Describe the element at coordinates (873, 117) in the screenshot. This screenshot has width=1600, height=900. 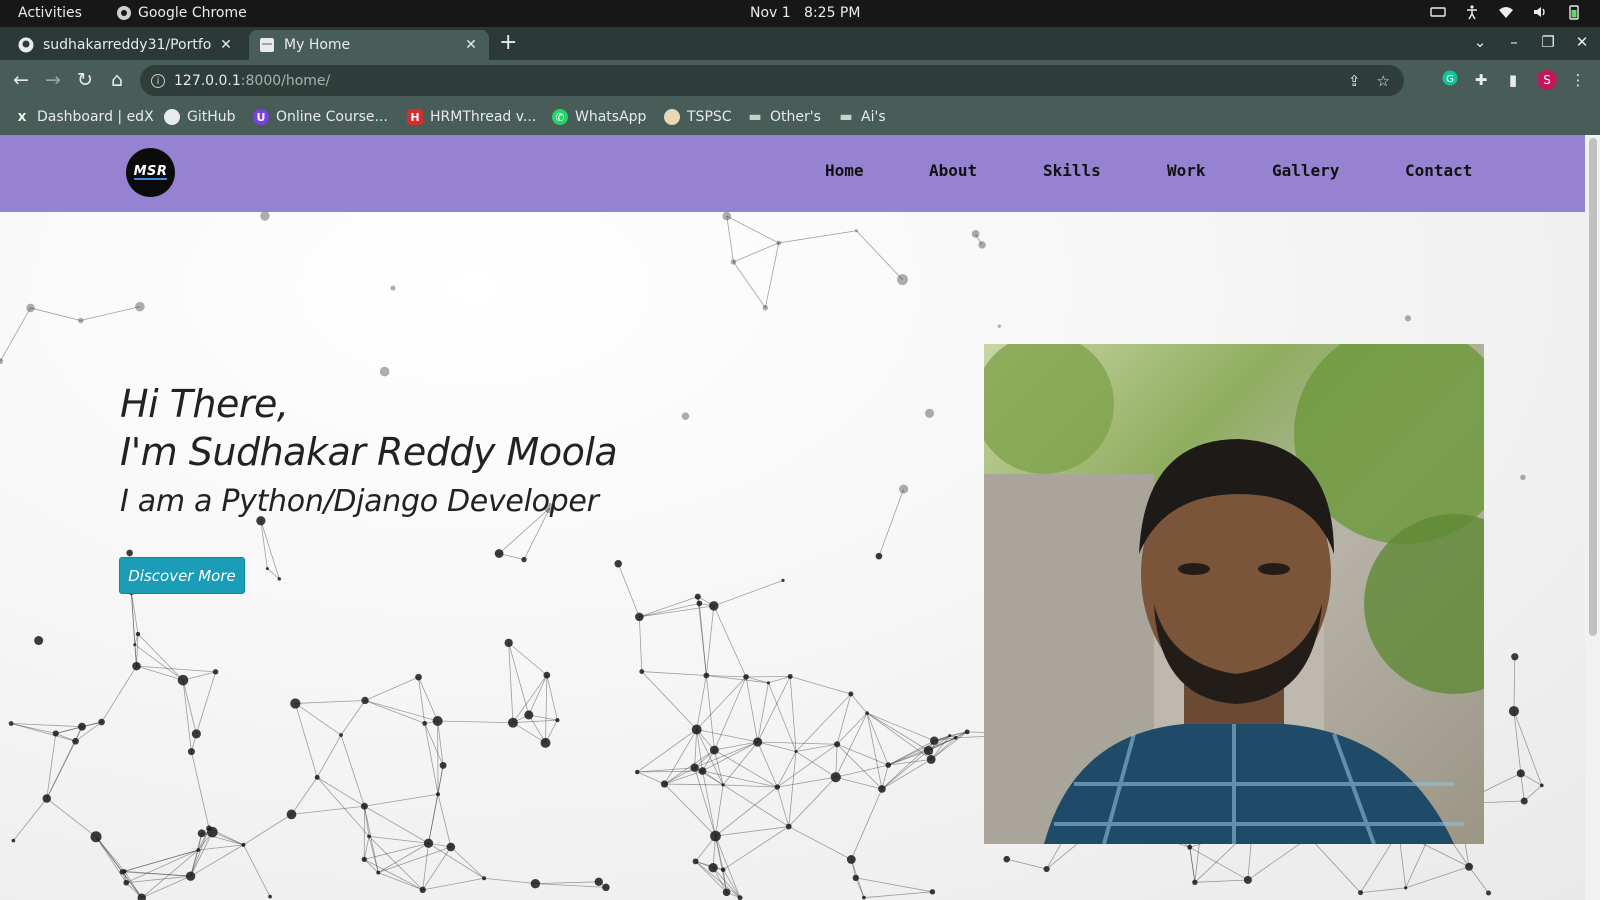
I see `bookmark-label: Ai's` at that location.